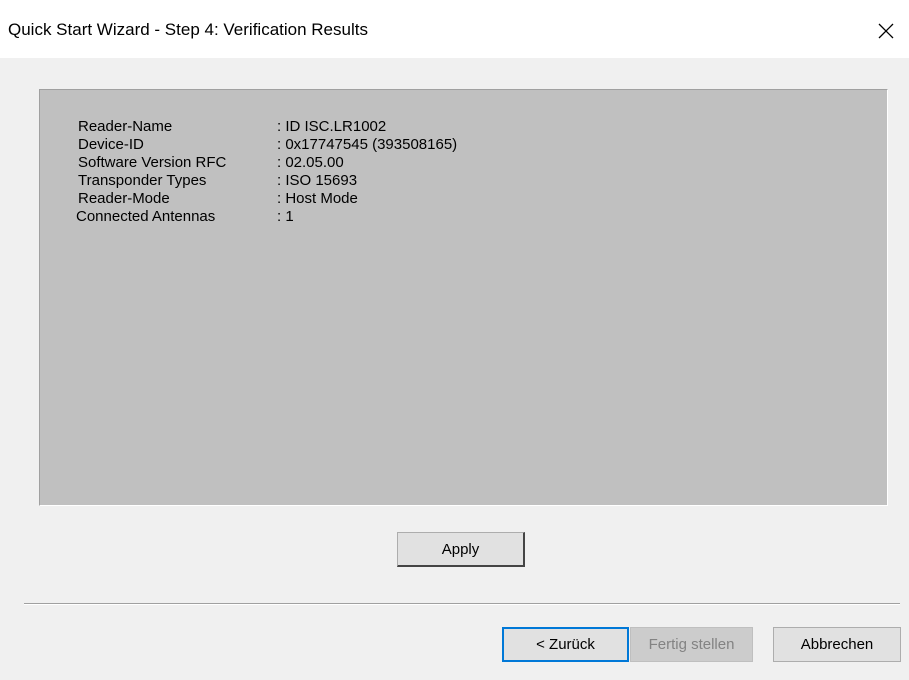 Image resolution: width=909 pixels, height=680 pixels. What do you see at coordinates (317, 180) in the screenshot?
I see `info-value: : ISO 15693` at bounding box center [317, 180].